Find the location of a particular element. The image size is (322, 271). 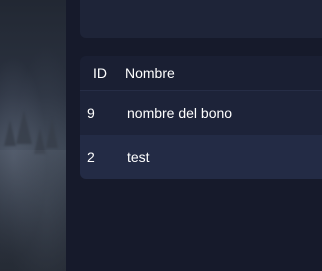

table-row: 9 nombre del bono is located at coordinates (201, 112).